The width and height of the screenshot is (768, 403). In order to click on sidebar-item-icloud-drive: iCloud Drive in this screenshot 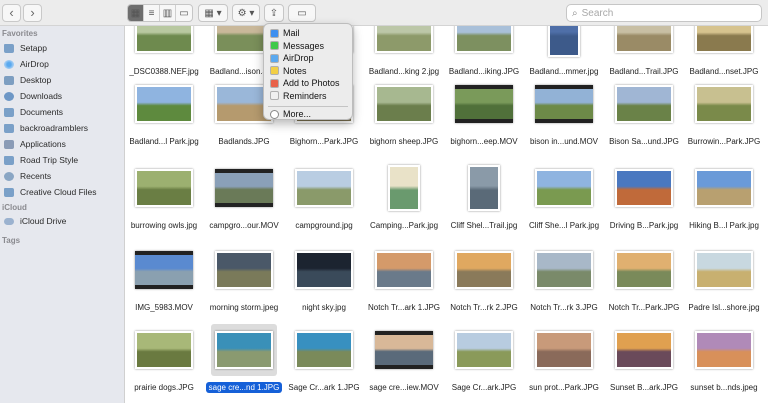, I will do `click(63, 221)`.